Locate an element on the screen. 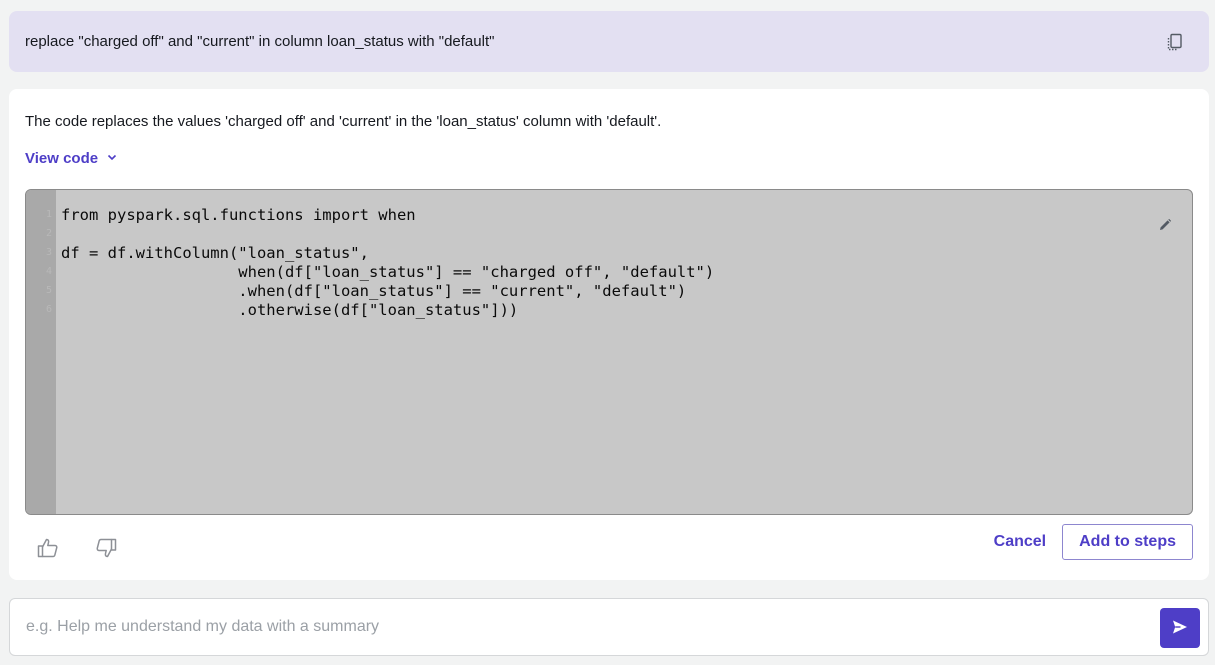  feedback-controls is located at coordinates (77, 548).